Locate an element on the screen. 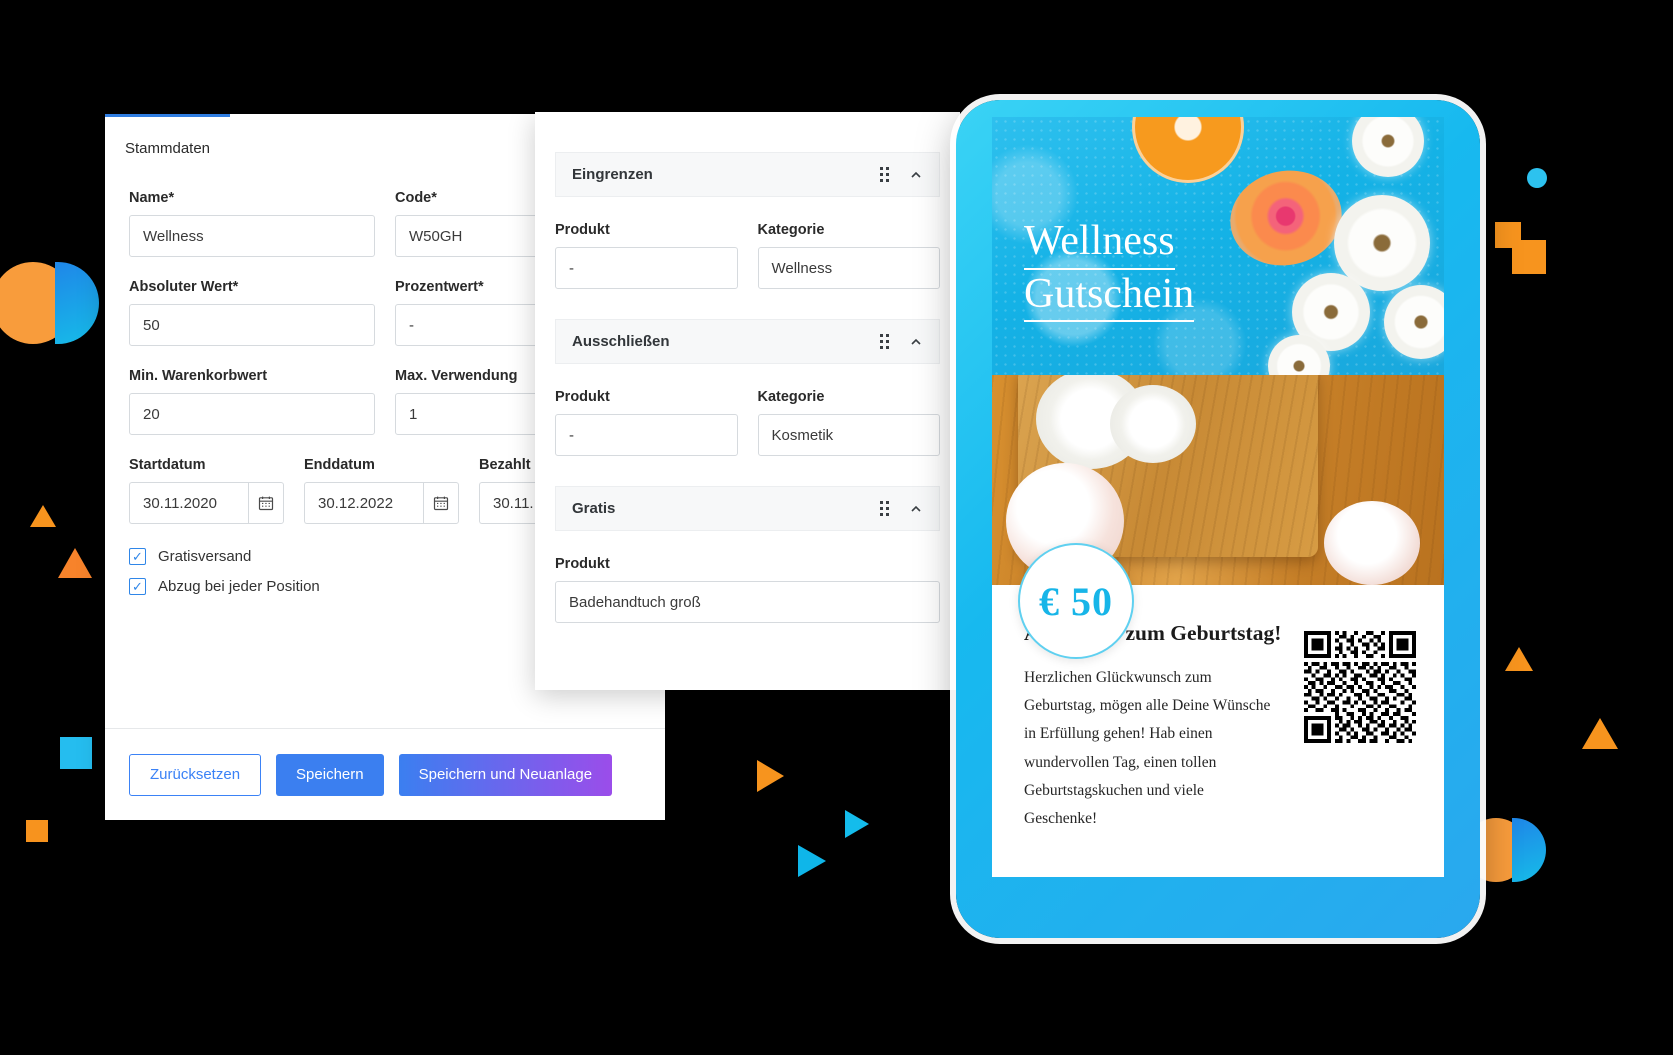 The height and width of the screenshot is (1055, 1673). hydrangea-flower is located at coordinates (1153, 424).